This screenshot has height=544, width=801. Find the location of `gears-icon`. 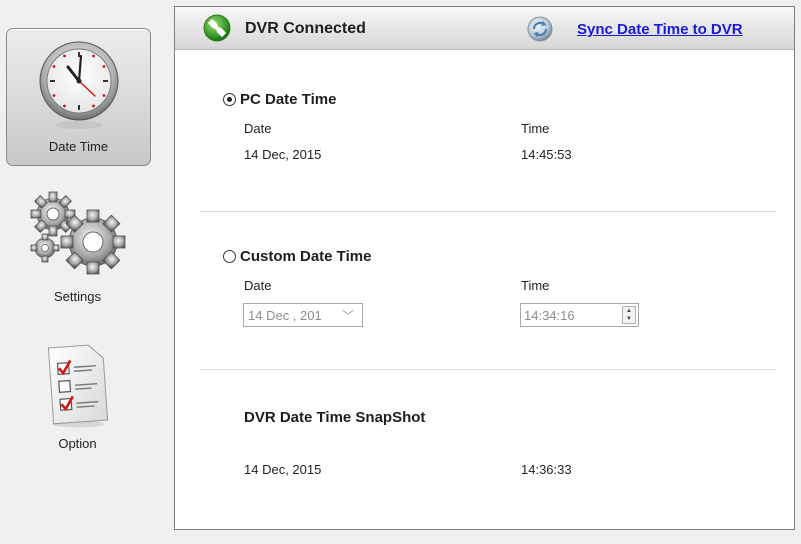

gears-icon is located at coordinates (77, 233).